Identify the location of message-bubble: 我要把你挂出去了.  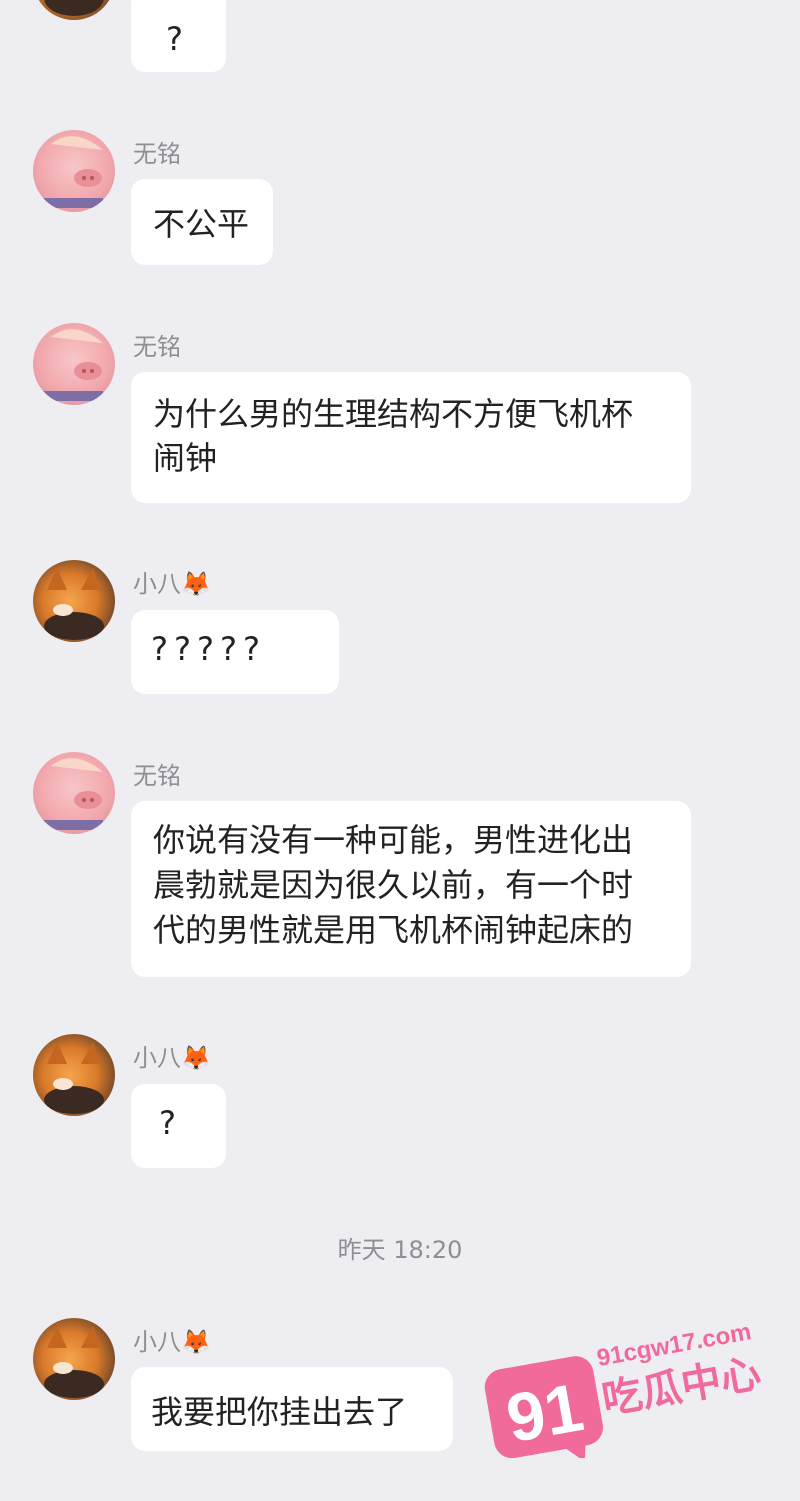
(292, 1409).